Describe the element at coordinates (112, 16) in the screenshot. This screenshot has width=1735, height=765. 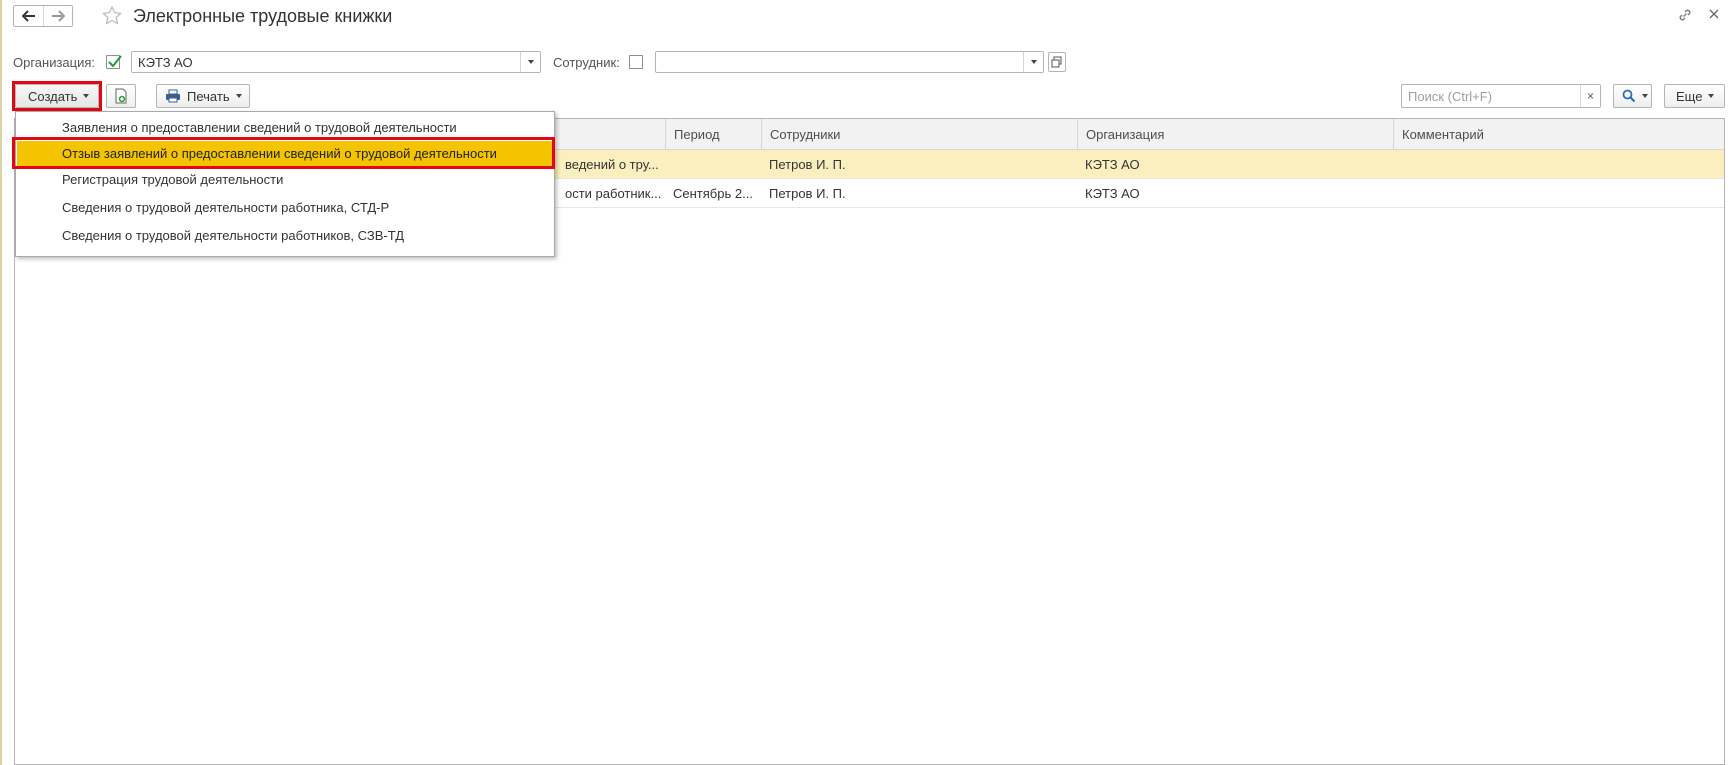
I see `star-icon` at that location.